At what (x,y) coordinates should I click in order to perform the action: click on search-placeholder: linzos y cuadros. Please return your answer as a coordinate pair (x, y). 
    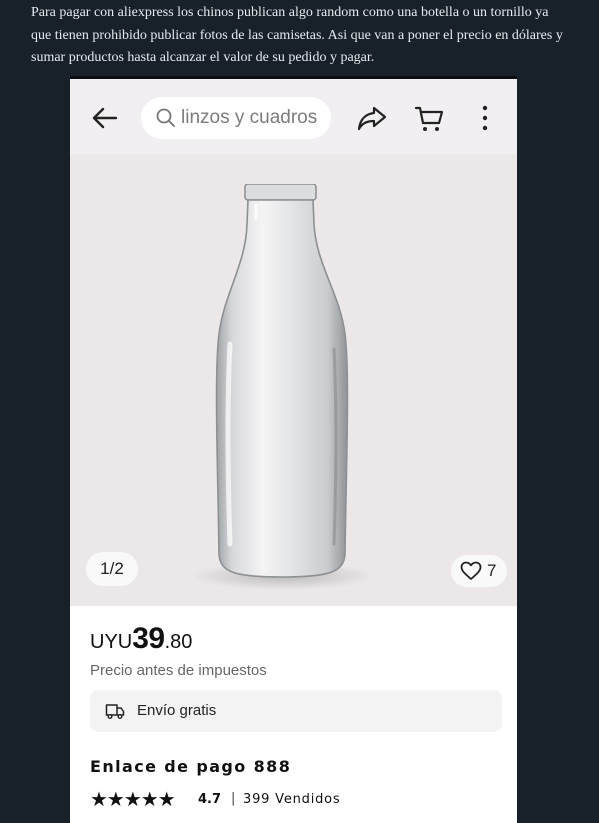
    Looking at the image, I should click on (249, 117).